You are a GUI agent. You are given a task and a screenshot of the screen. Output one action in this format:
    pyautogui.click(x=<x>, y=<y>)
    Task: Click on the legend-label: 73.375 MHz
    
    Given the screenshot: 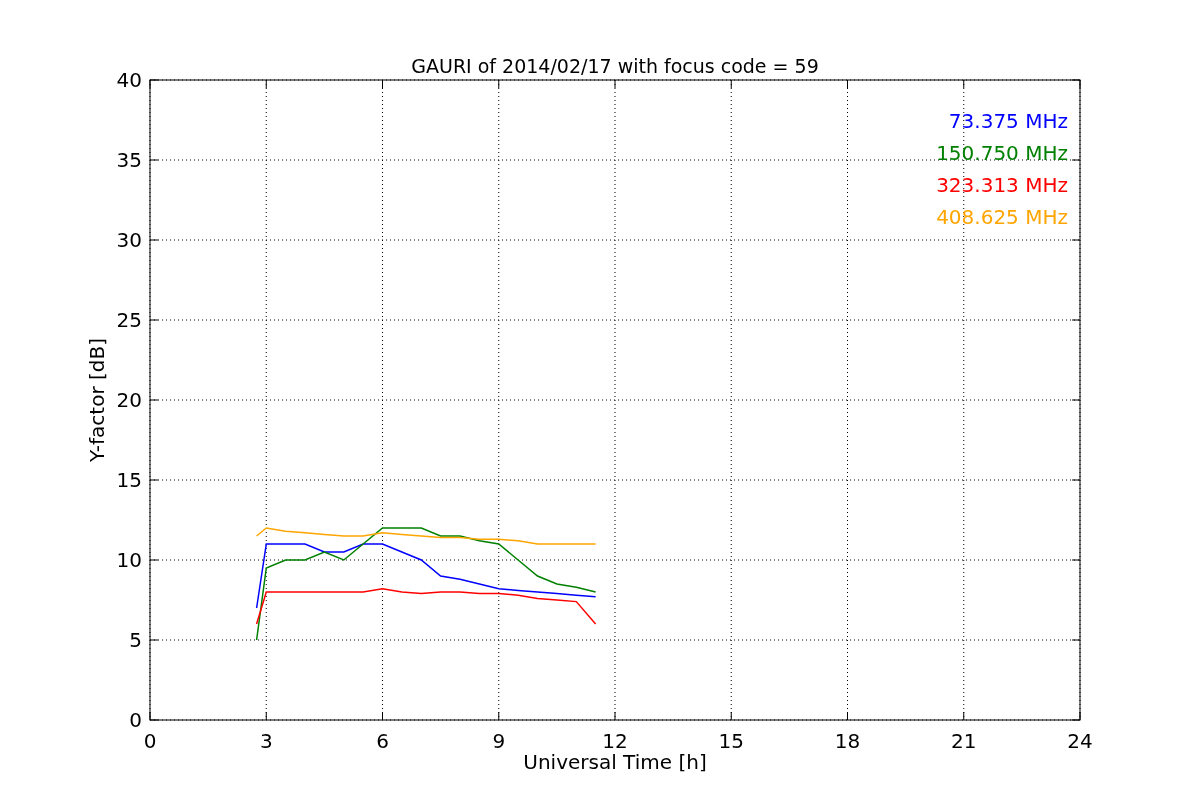 What is the action you would take?
    pyautogui.click(x=1008, y=121)
    